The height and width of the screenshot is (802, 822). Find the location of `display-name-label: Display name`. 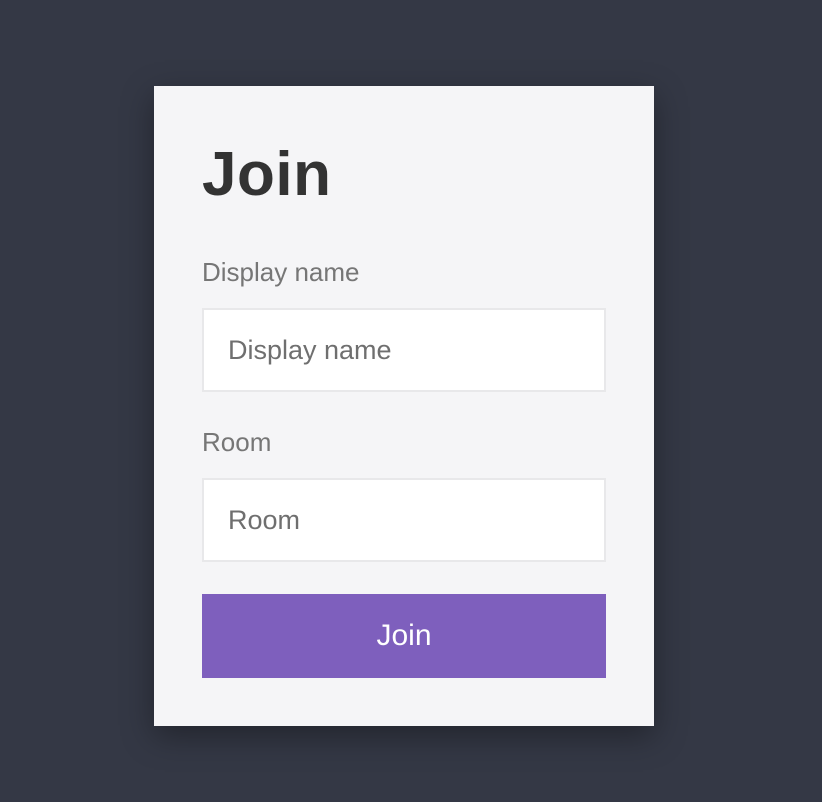

display-name-label: Display name is located at coordinates (281, 272).